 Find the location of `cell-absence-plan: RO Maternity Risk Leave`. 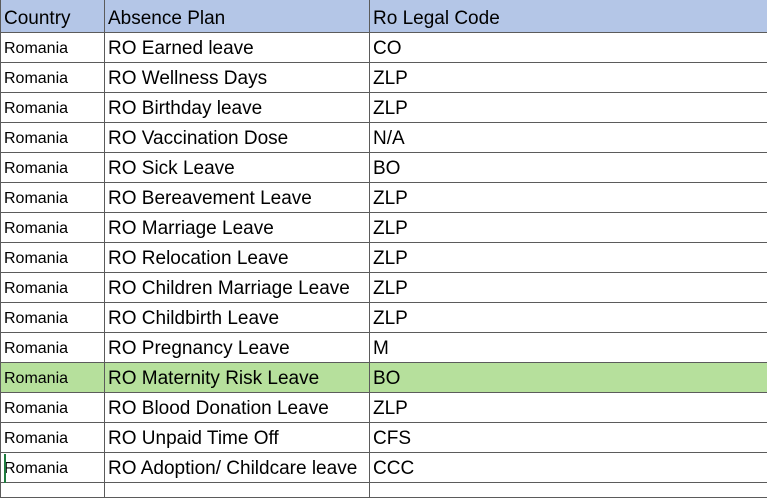

cell-absence-plan: RO Maternity Risk Leave is located at coordinates (237, 378).